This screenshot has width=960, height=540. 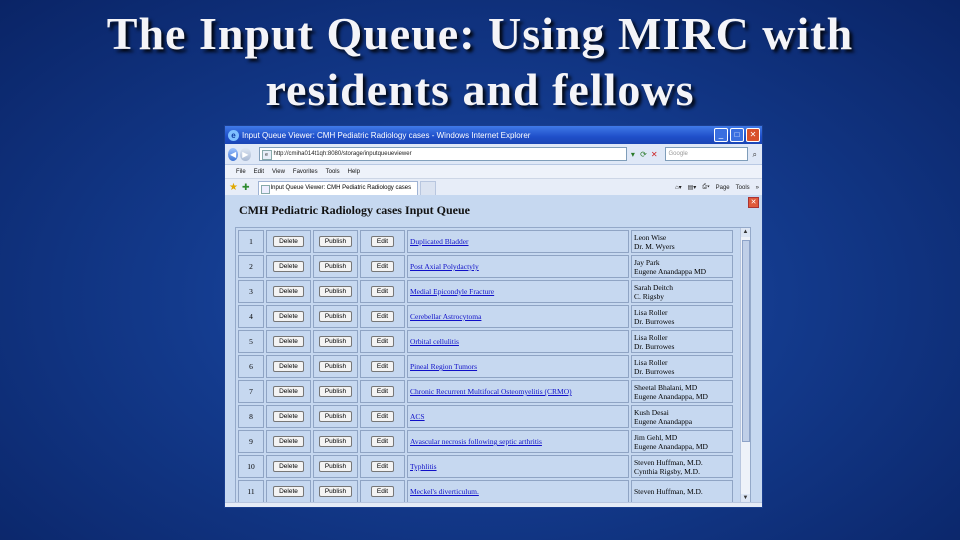 What do you see at coordinates (241, 172) in the screenshot?
I see `menu-file: File` at bounding box center [241, 172].